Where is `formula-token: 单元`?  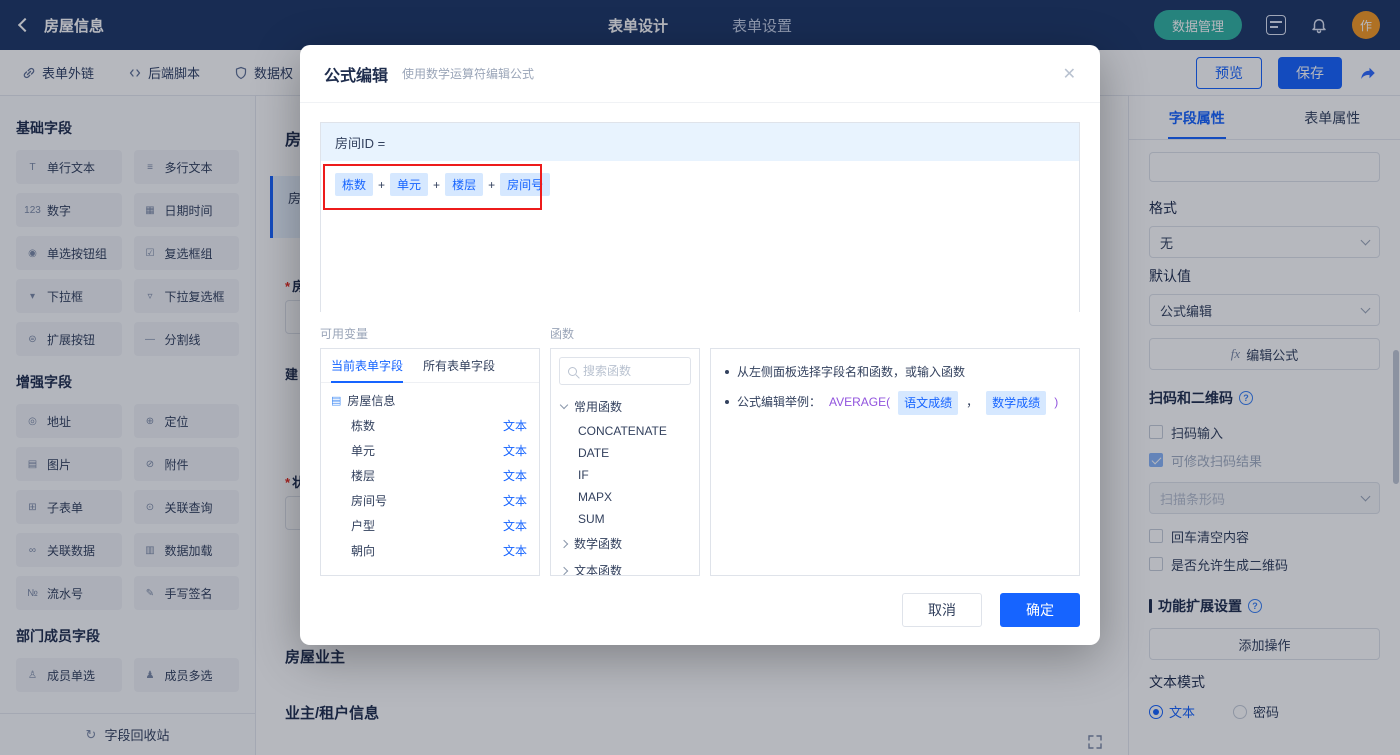 formula-token: 单元 is located at coordinates (409, 184).